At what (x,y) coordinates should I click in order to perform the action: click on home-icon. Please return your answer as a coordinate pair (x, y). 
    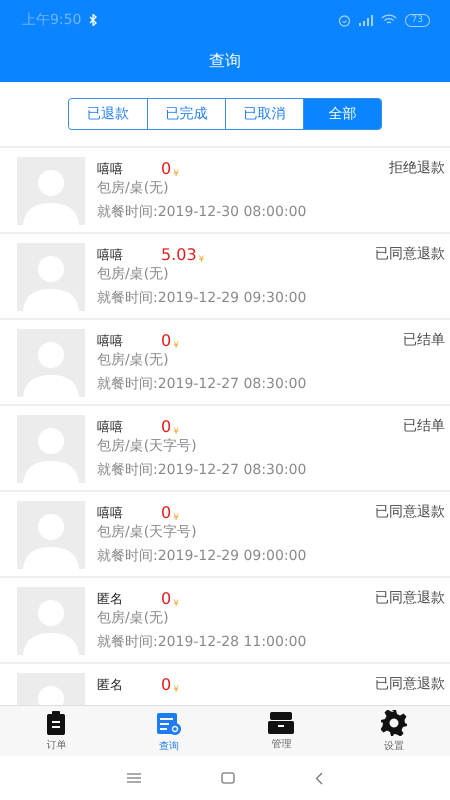
    Looking at the image, I should click on (228, 778).